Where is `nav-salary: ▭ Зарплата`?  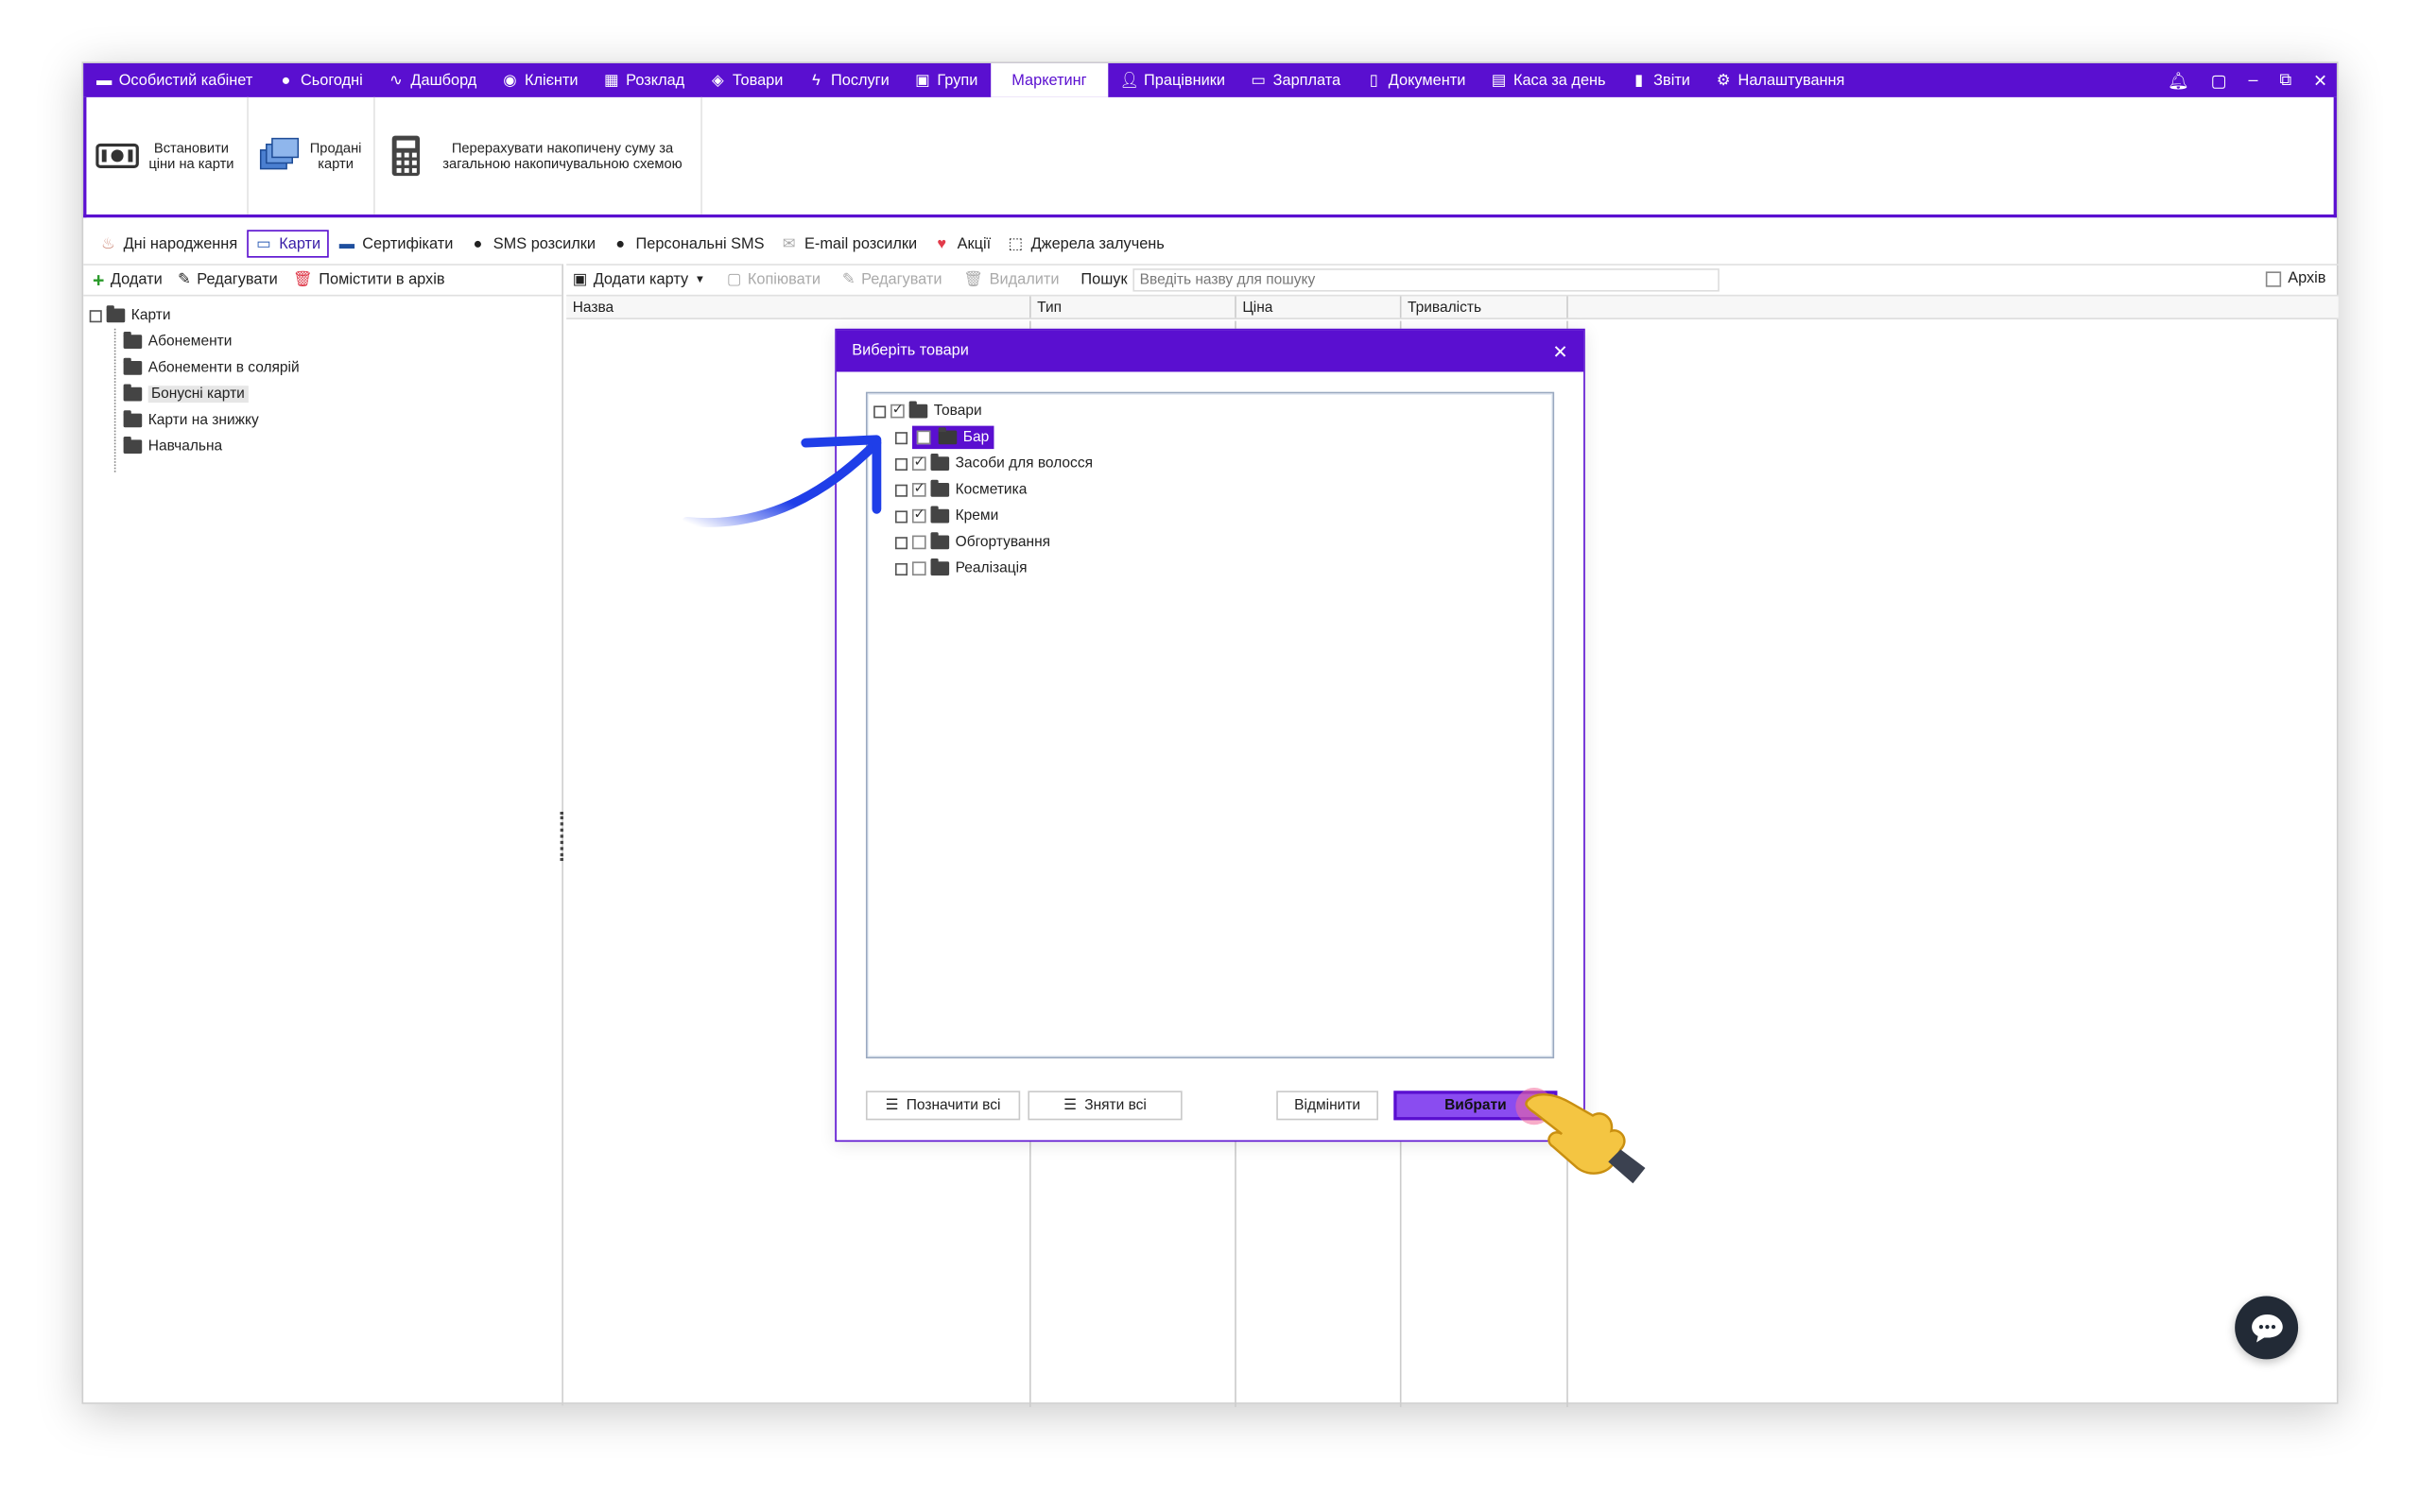
nav-salary: ▭ Зарплата is located at coordinates (1295, 80).